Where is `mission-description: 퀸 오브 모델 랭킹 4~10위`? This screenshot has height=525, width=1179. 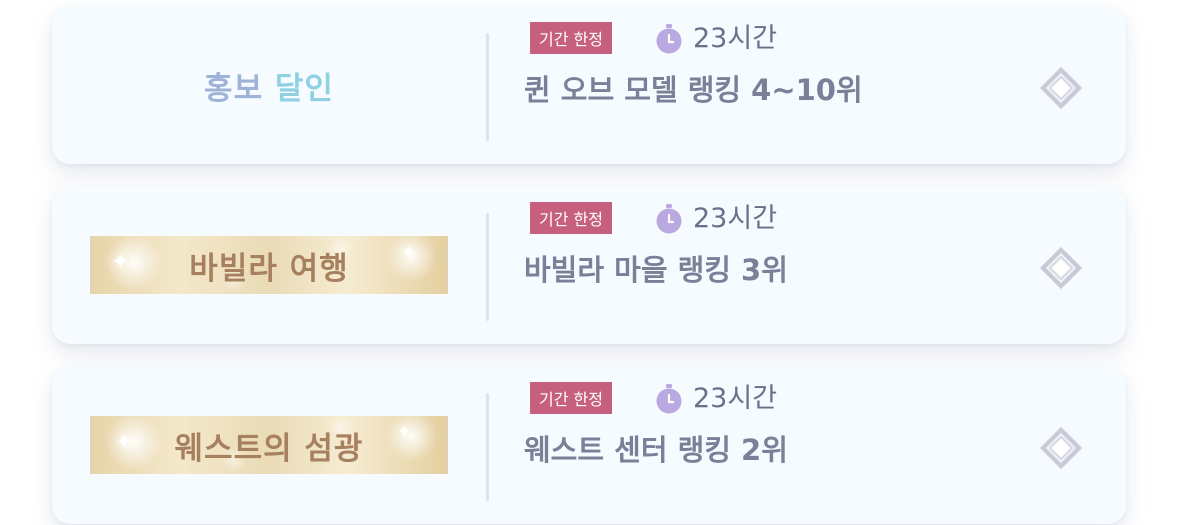
mission-description: 퀸 오브 모델 랭킹 4~10위 is located at coordinates (693, 90).